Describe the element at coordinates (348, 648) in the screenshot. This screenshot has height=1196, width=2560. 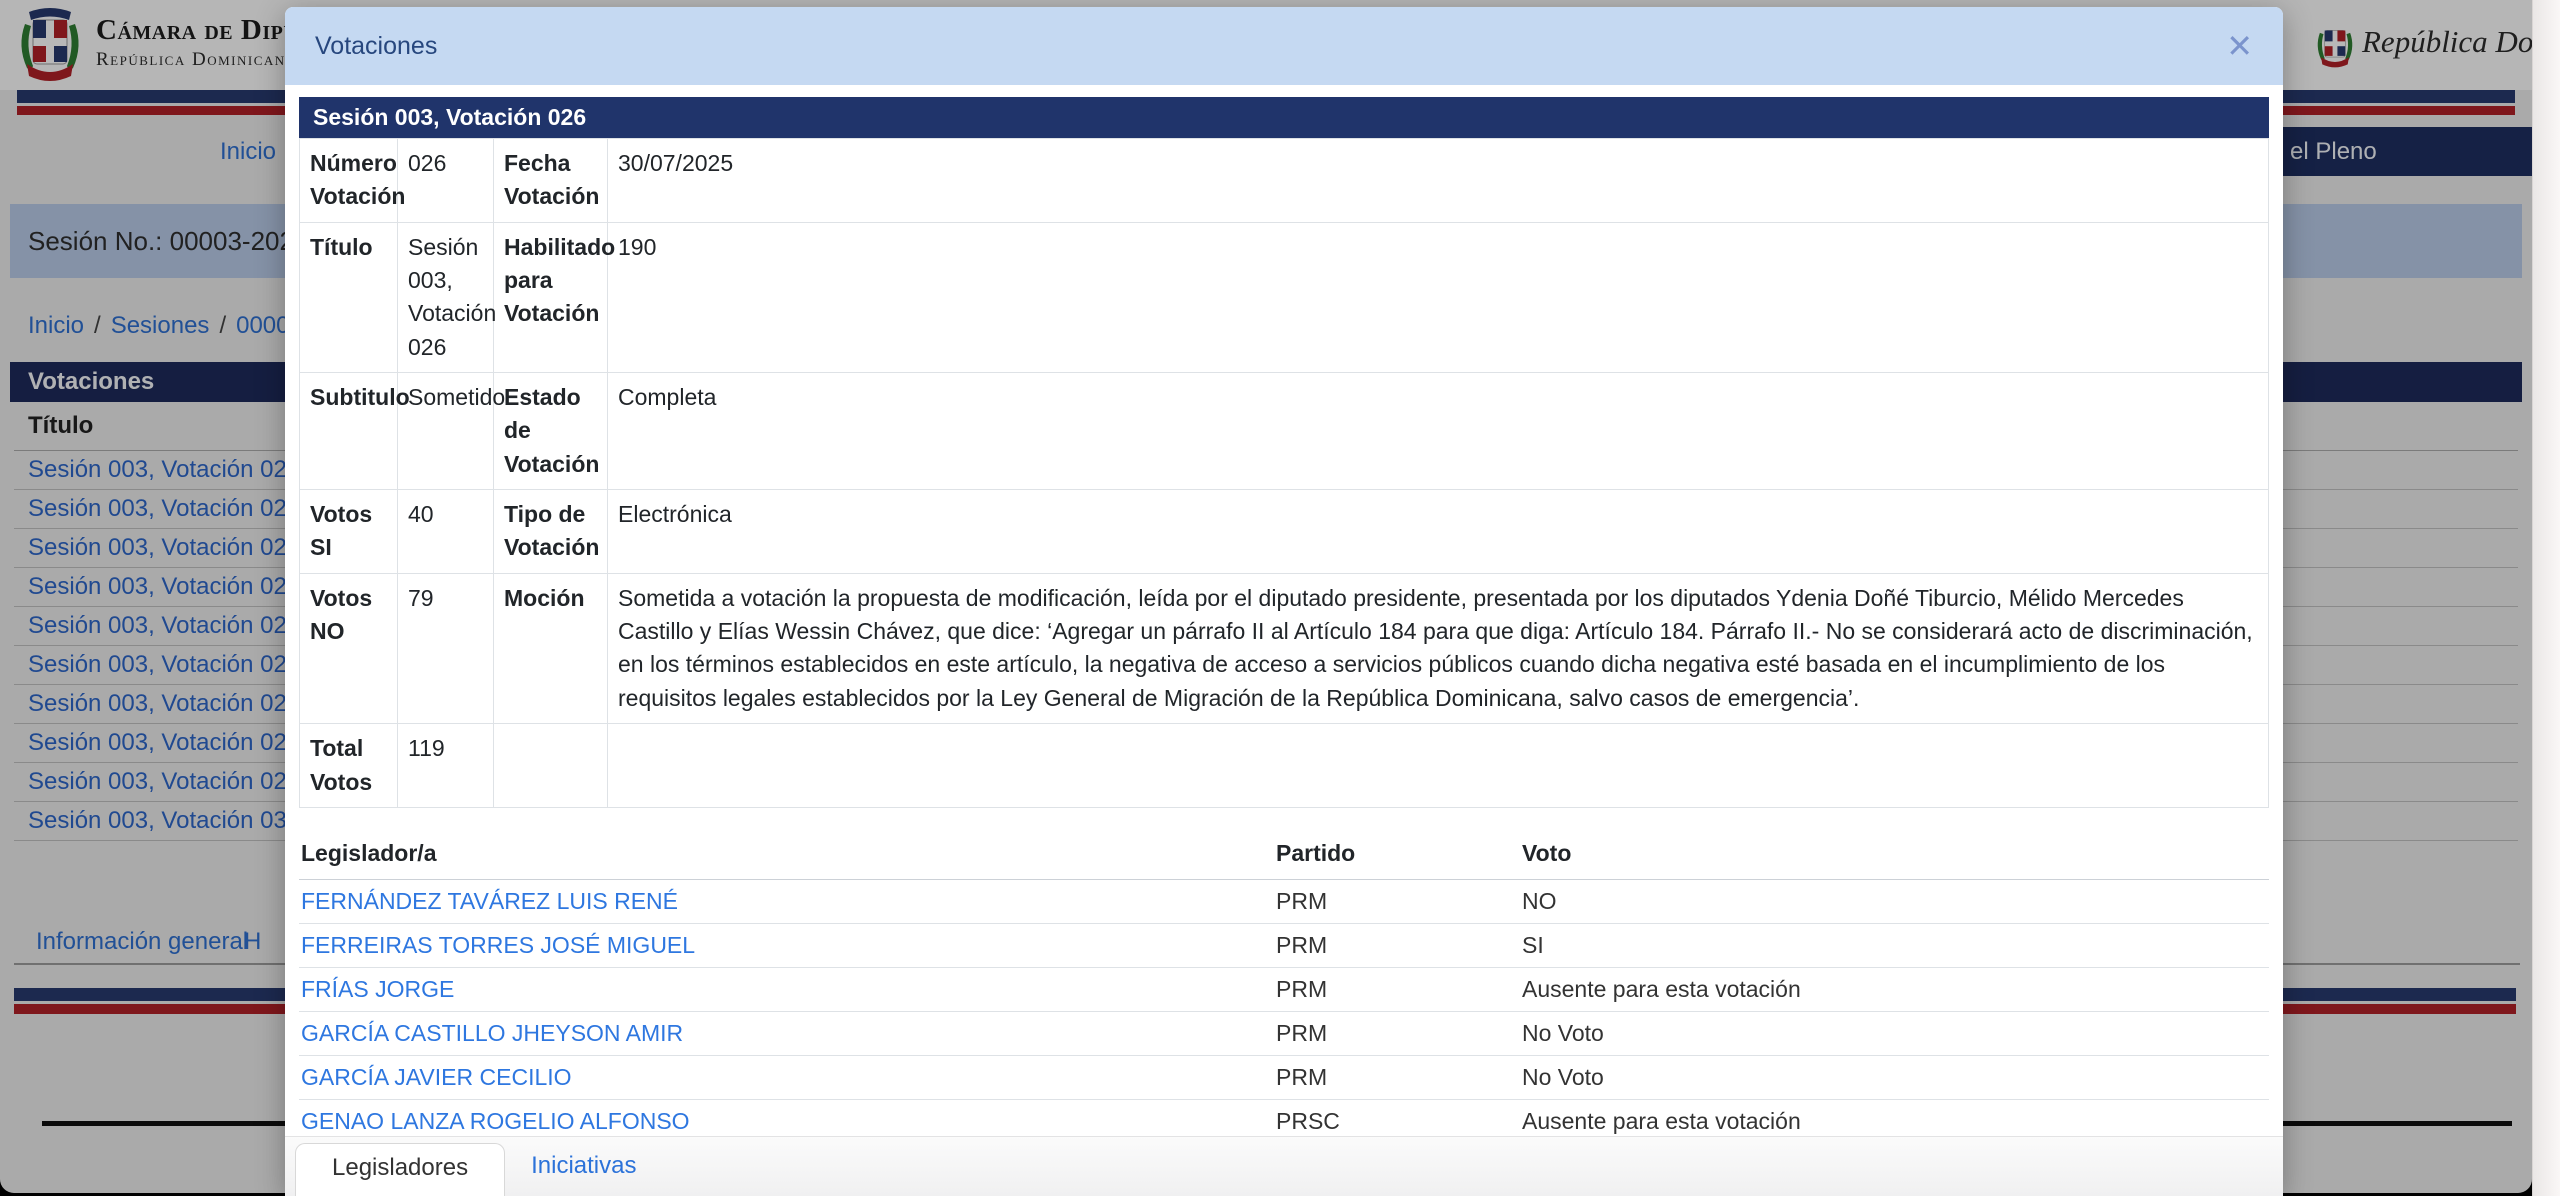
I see `detail-label: Votos NO` at that location.